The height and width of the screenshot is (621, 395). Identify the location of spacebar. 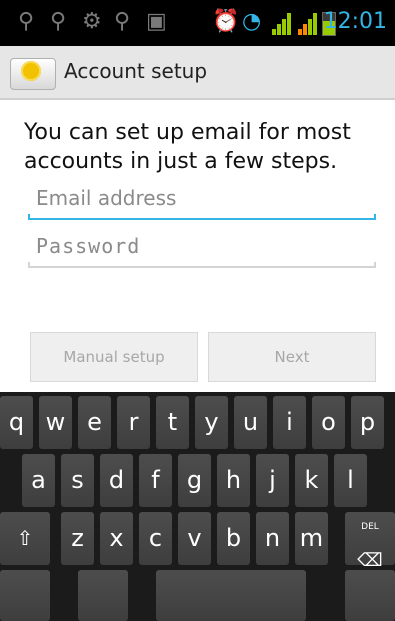
(231, 595).